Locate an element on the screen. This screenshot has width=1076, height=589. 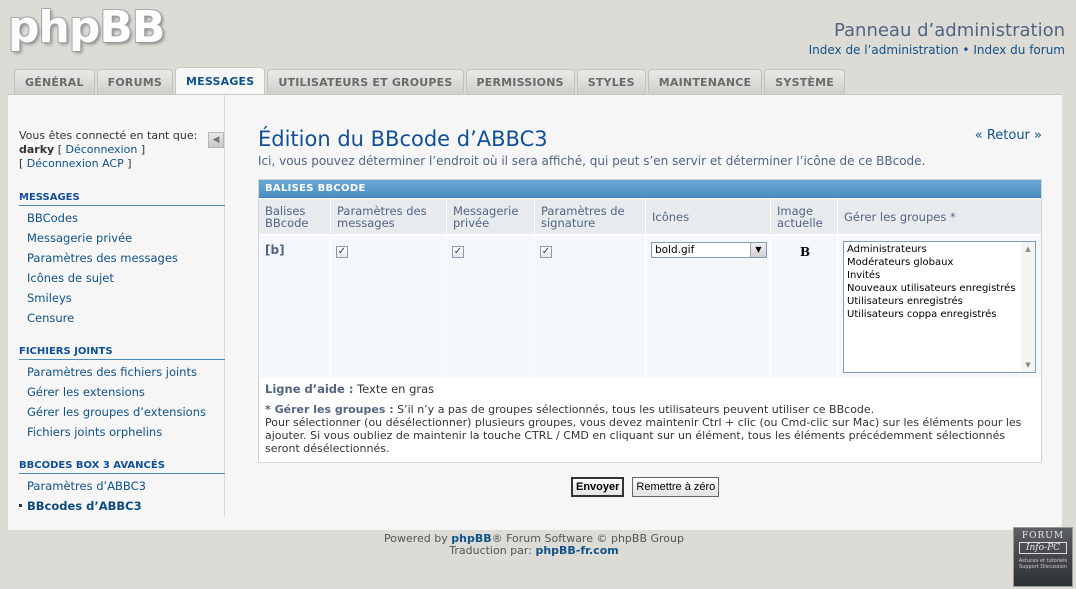
menu-item-abbc3-settings: Paramètres d’ABBC3 is located at coordinates (86, 486).